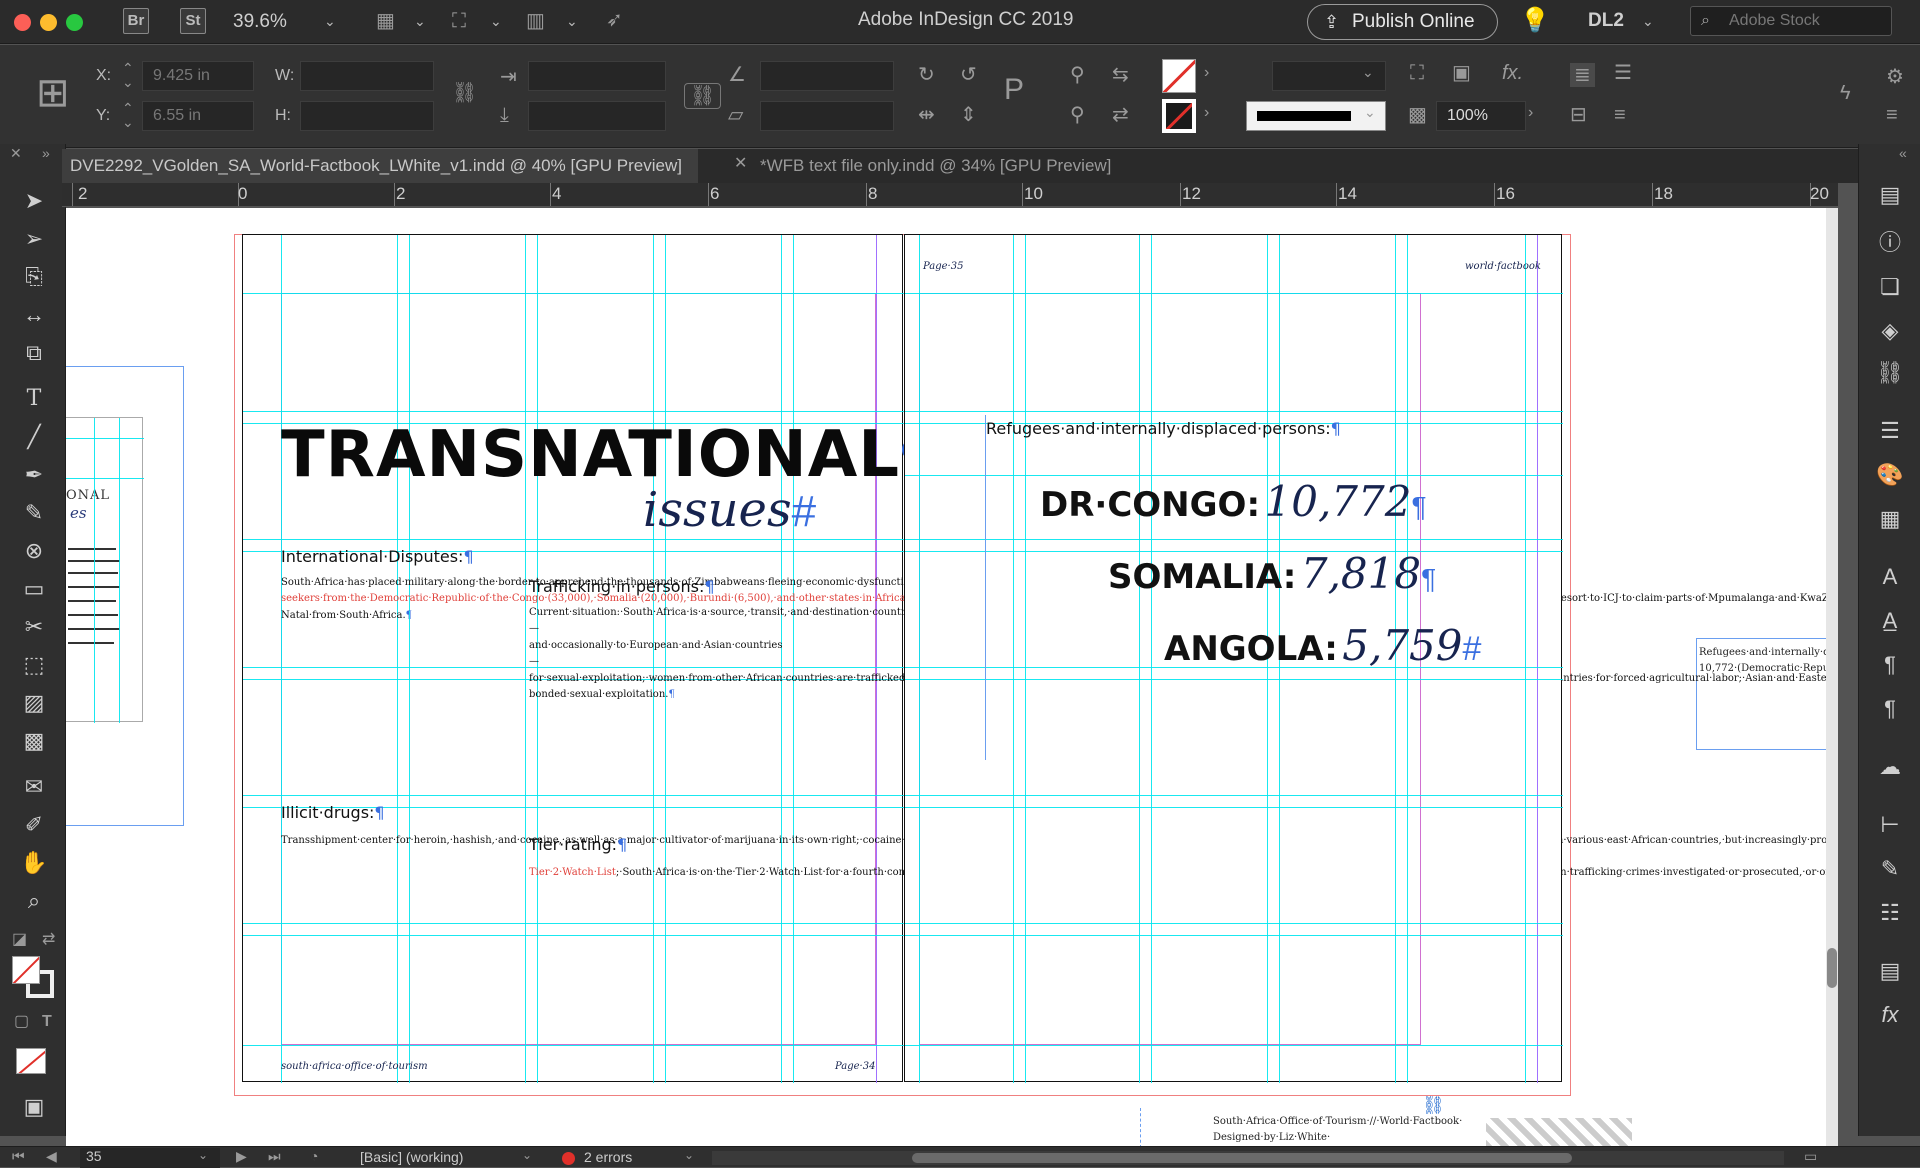 This screenshot has height=1168, width=1920. What do you see at coordinates (128, 75) in the screenshot?
I see `x-stepper-icon: ⌃ ⌄` at bounding box center [128, 75].